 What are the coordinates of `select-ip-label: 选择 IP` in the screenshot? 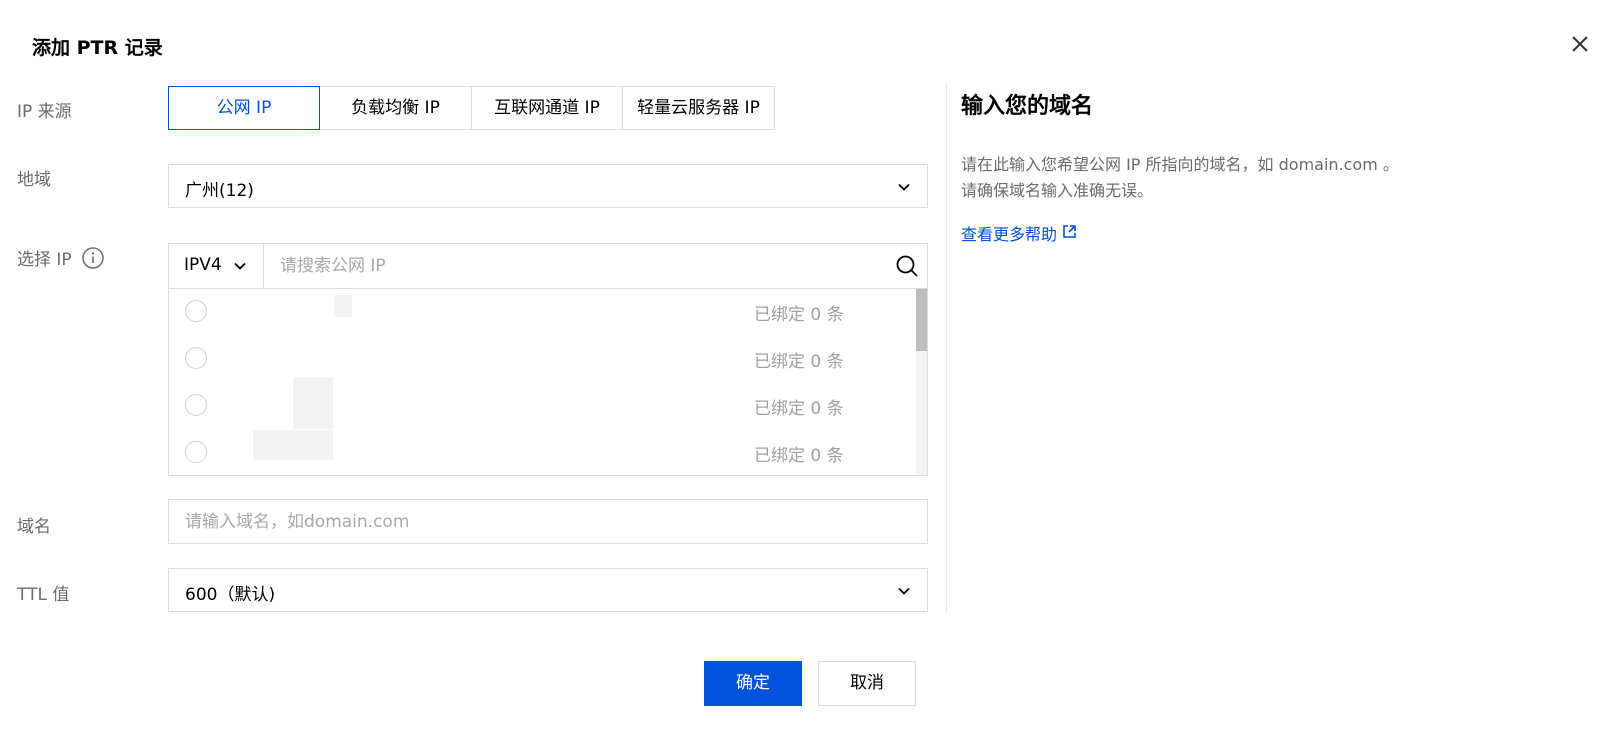 It's located at (44, 260).